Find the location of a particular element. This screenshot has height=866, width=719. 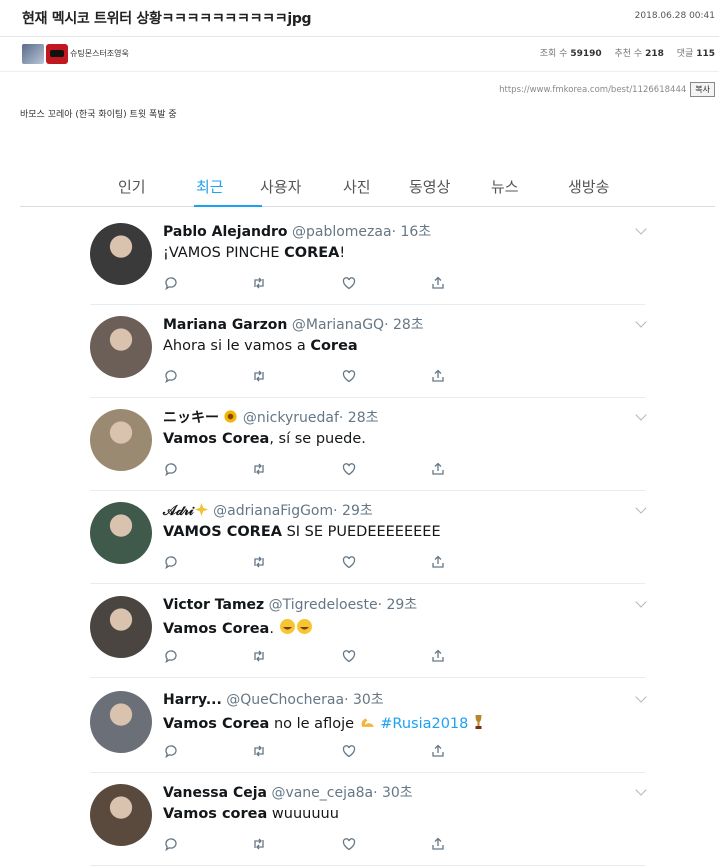

tweet-author-handle: @nickyruedaf is located at coordinates (291, 418).